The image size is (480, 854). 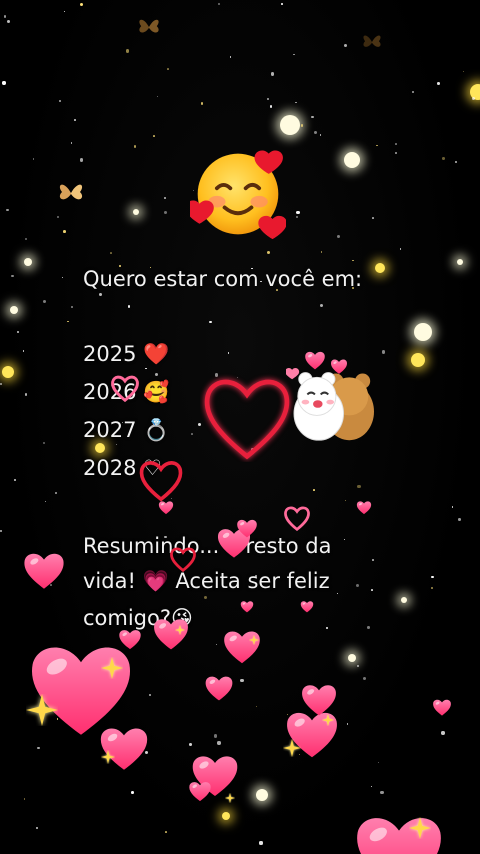 I want to click on year-line-2027: 2027 💍, so click(x=126, y=430).